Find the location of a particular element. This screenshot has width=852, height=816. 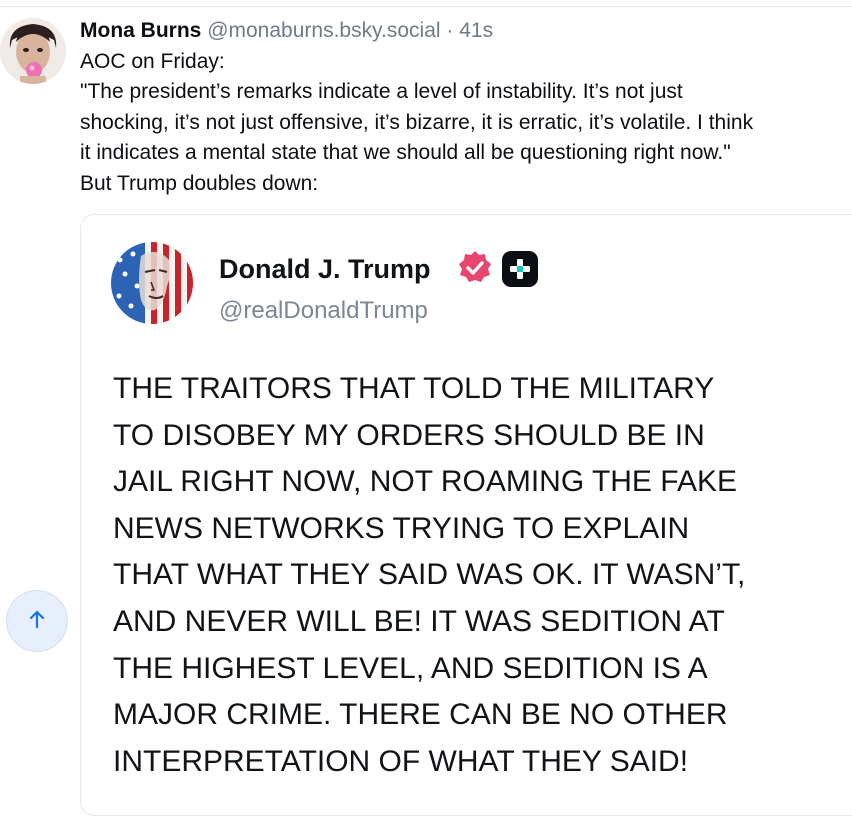

arrow-up-icon is located at coordinates (37, 621).